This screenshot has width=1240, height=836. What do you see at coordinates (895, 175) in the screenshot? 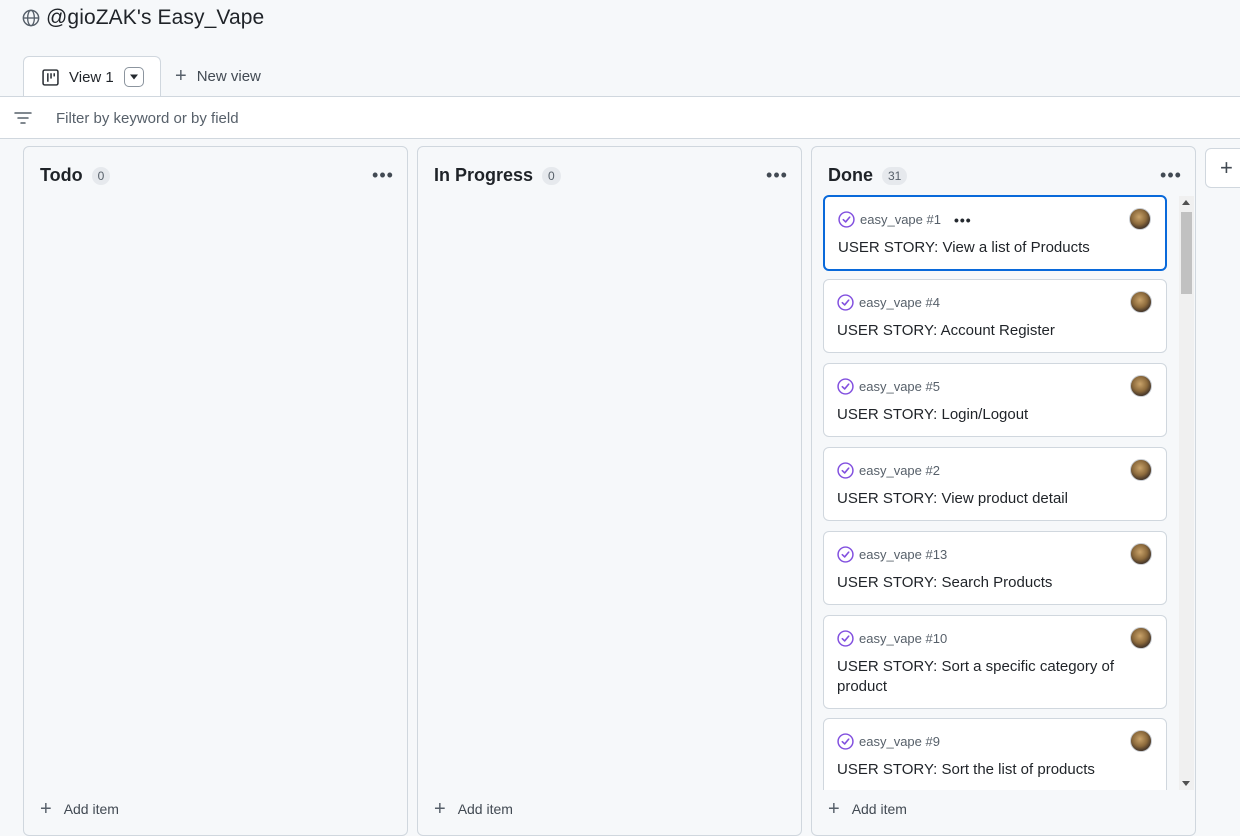
I see `column-count-badge: 31` at bounding box center [895, 175].